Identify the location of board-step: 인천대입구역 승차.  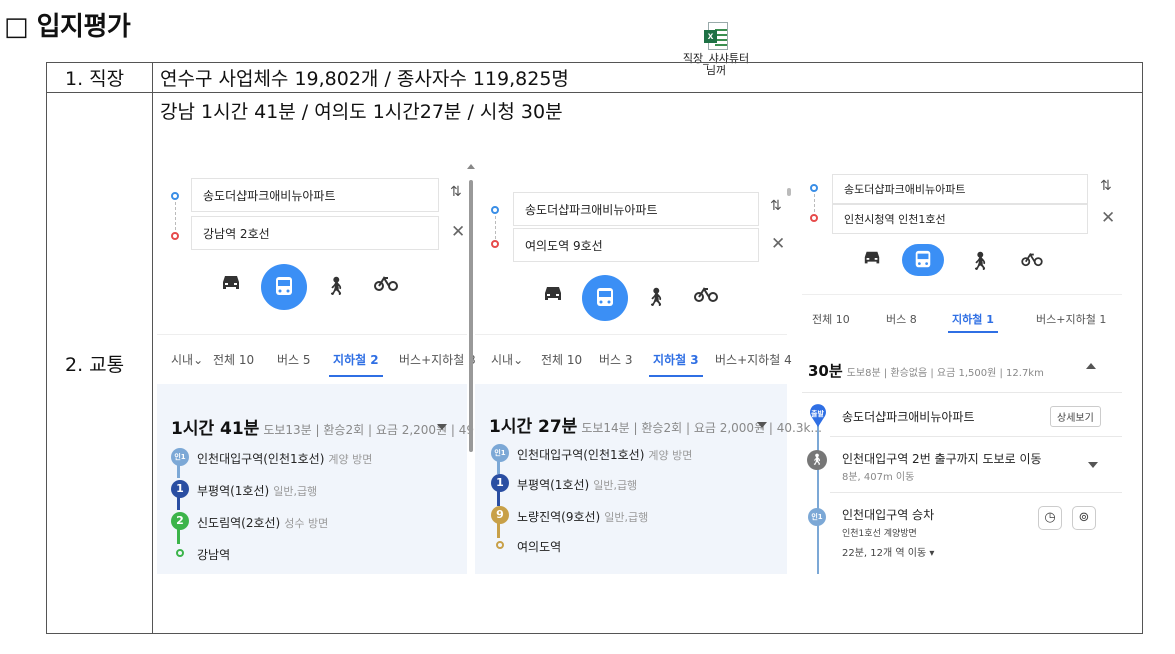
(888, 515).